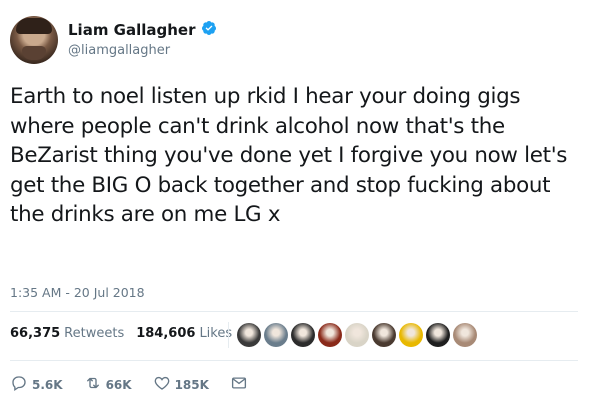  I want to click on reply-count: 5.6K, so click(47, 384).